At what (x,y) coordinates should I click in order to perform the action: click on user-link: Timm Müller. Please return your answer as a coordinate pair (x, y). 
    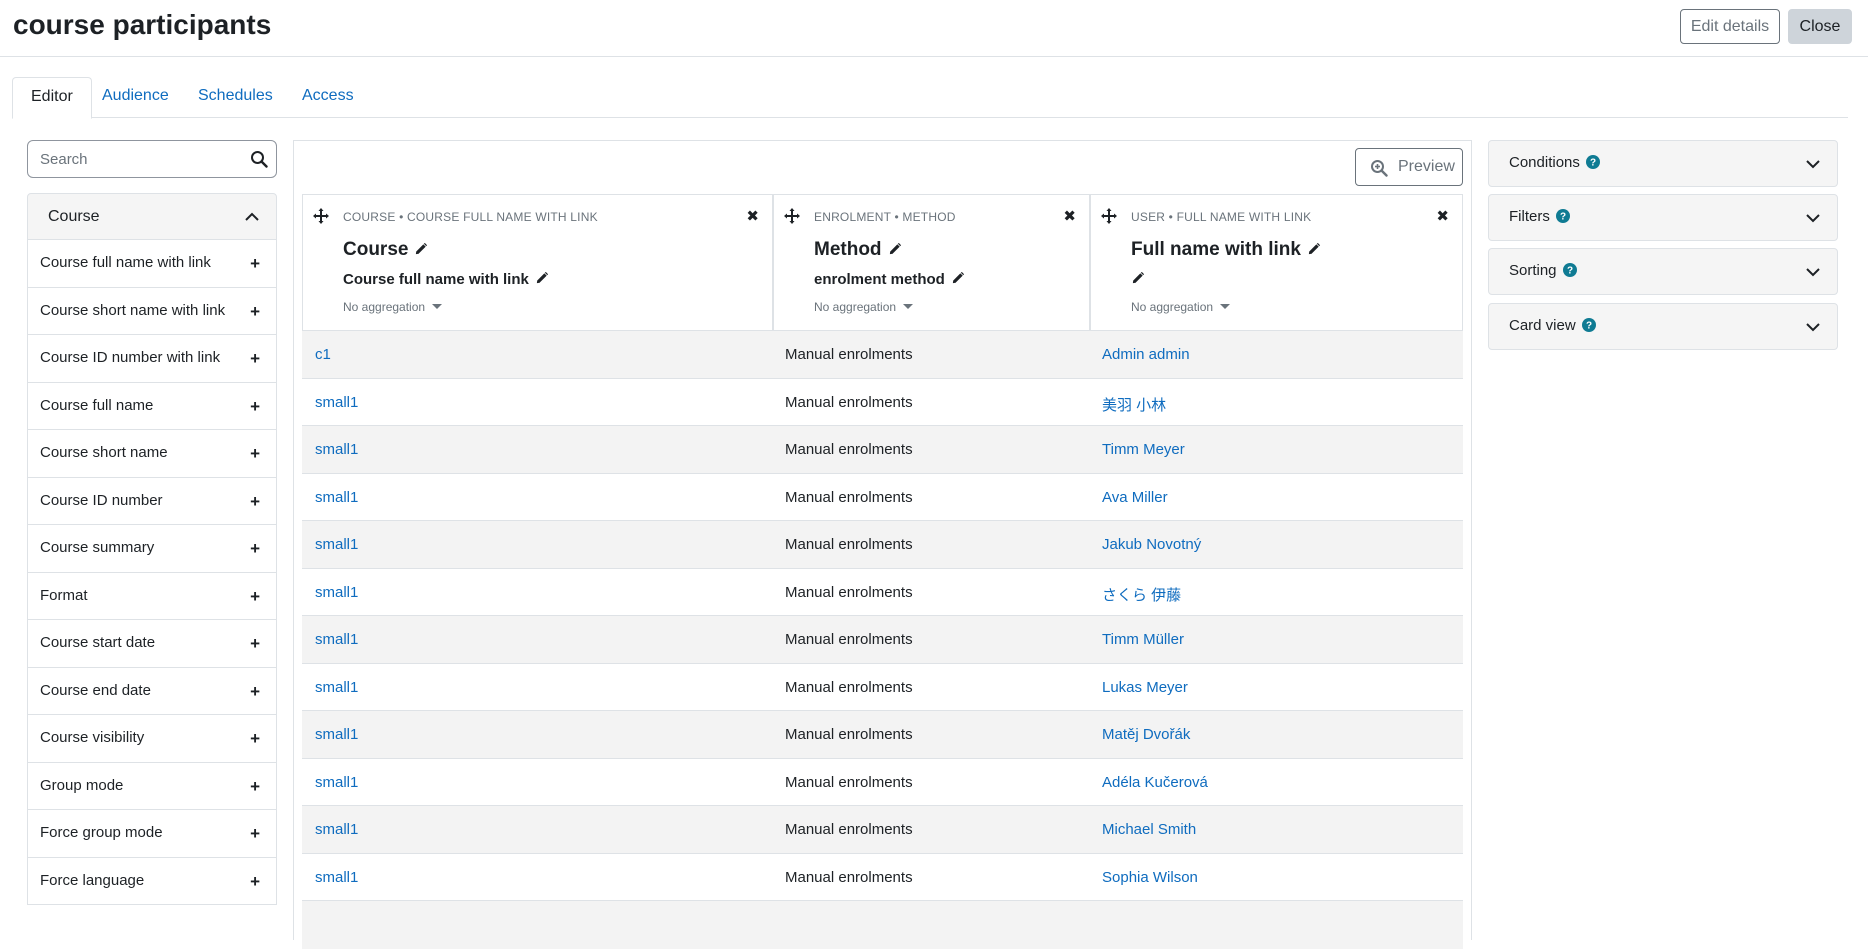
    Looking at the image, I should click on (1143, 639).